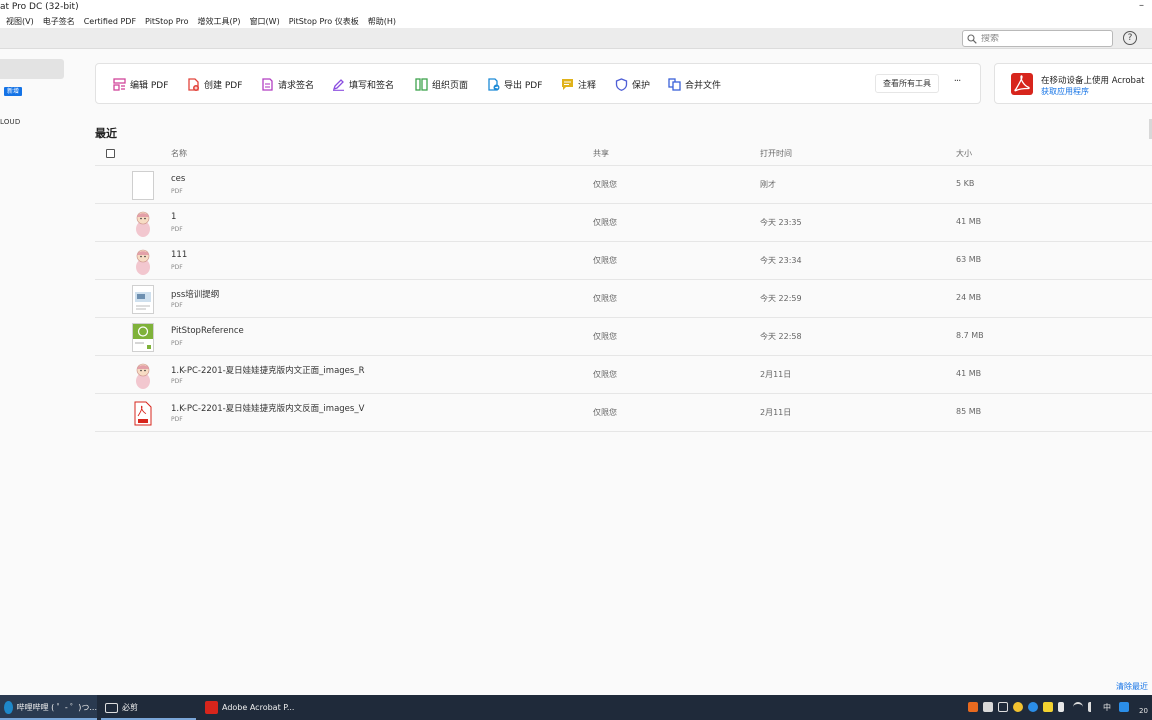  What do you see at coordinates (130, 707) in the screenshot?
I see `taskbar-app-label: 必剪` at bounding box center [130, 707].